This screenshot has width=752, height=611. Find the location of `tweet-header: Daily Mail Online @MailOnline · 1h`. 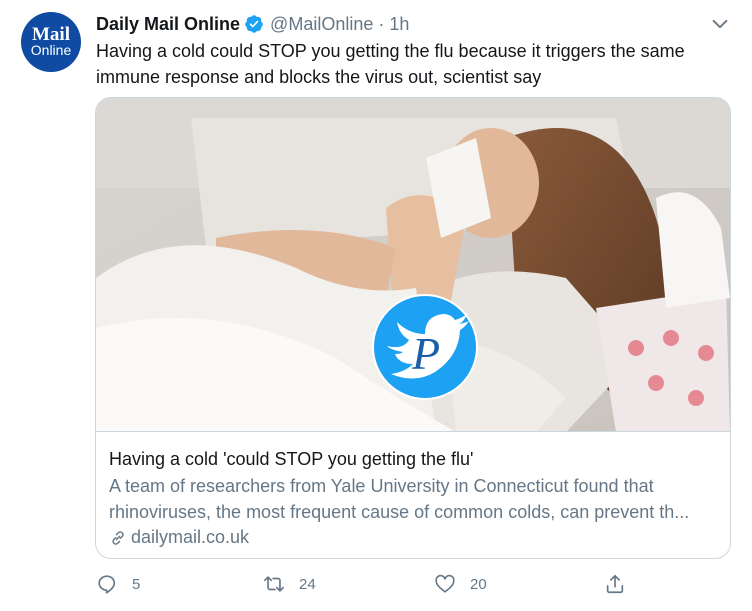

tweet-header: Daily Mail Online @MailOnline · 1h is located at coordinates (252, 24).